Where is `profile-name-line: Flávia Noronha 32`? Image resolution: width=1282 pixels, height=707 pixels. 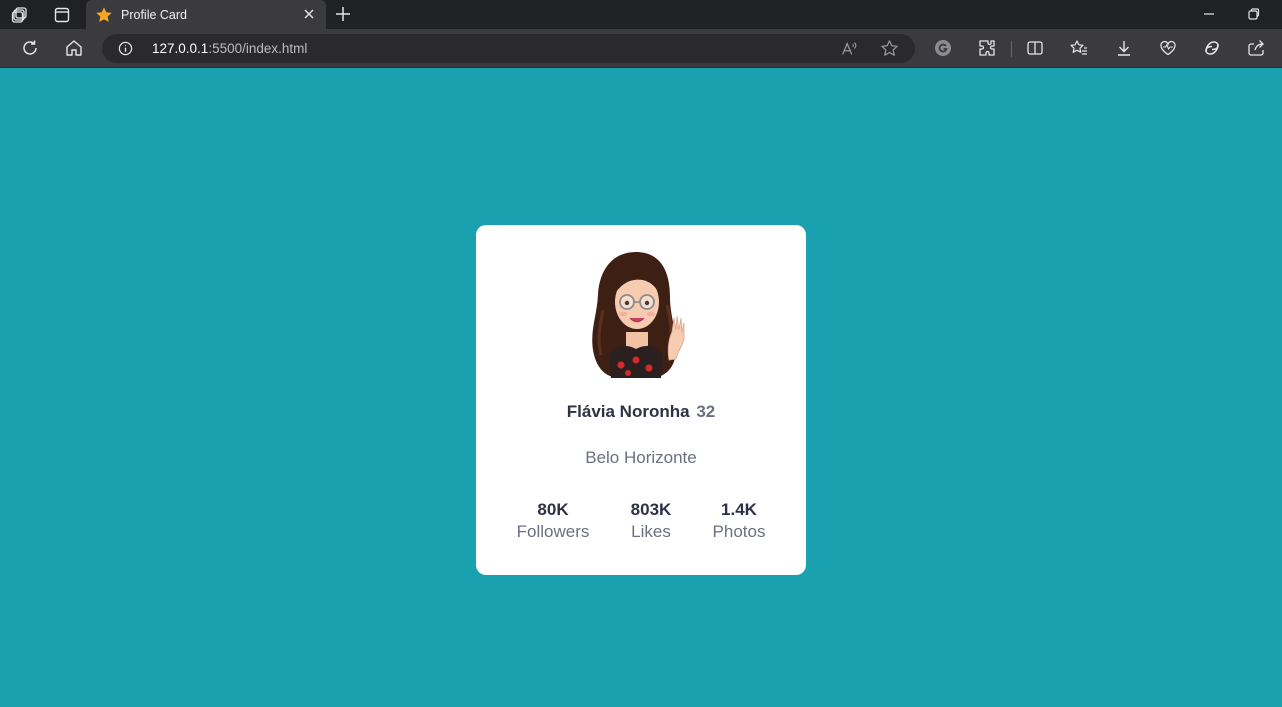
profile-name-line: Flávia Noronha 32 is located at coordinates (641, 412).